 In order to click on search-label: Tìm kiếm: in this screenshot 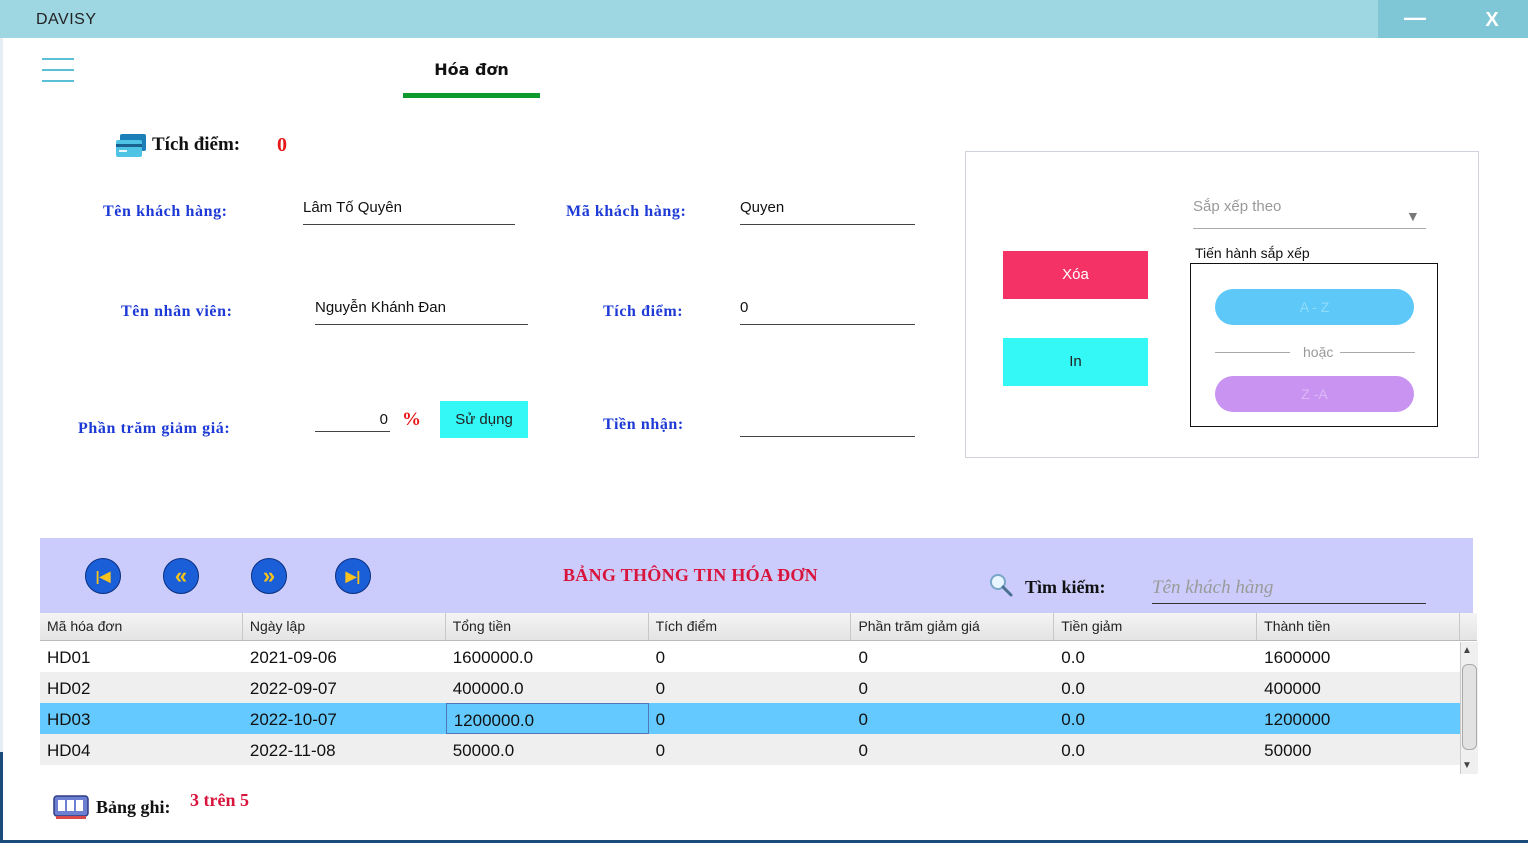, I will do `click(1065, 587)`.